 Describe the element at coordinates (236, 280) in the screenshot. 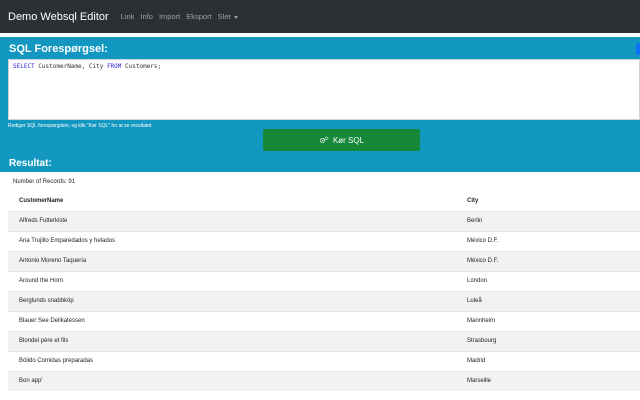

I see `cell-customername: Around the Horn` at that location.